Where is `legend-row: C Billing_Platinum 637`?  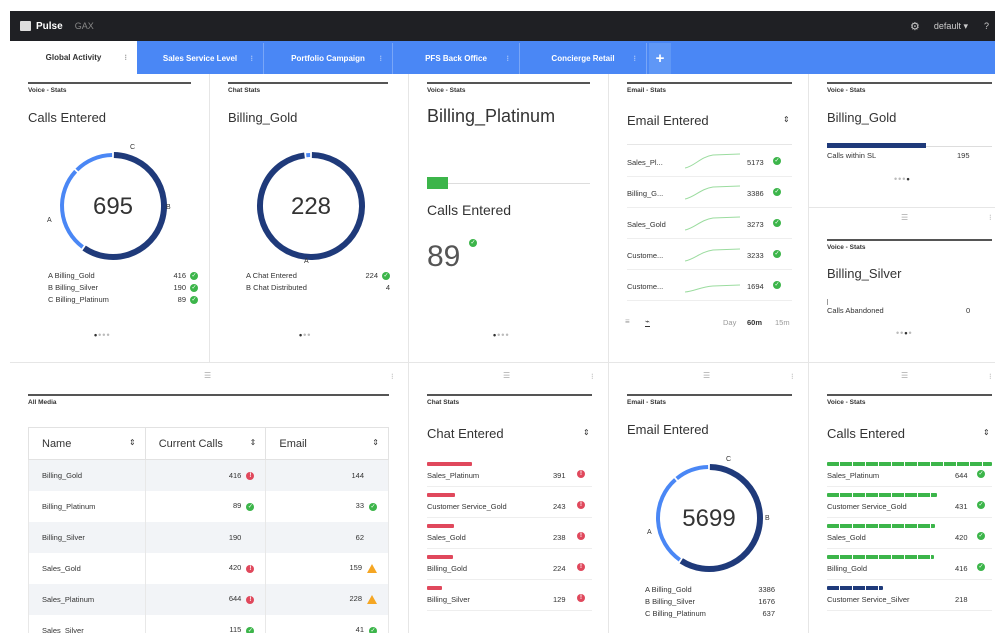
legend-row: C Billing_Platinum 637 is located at coordinates (710, 613).